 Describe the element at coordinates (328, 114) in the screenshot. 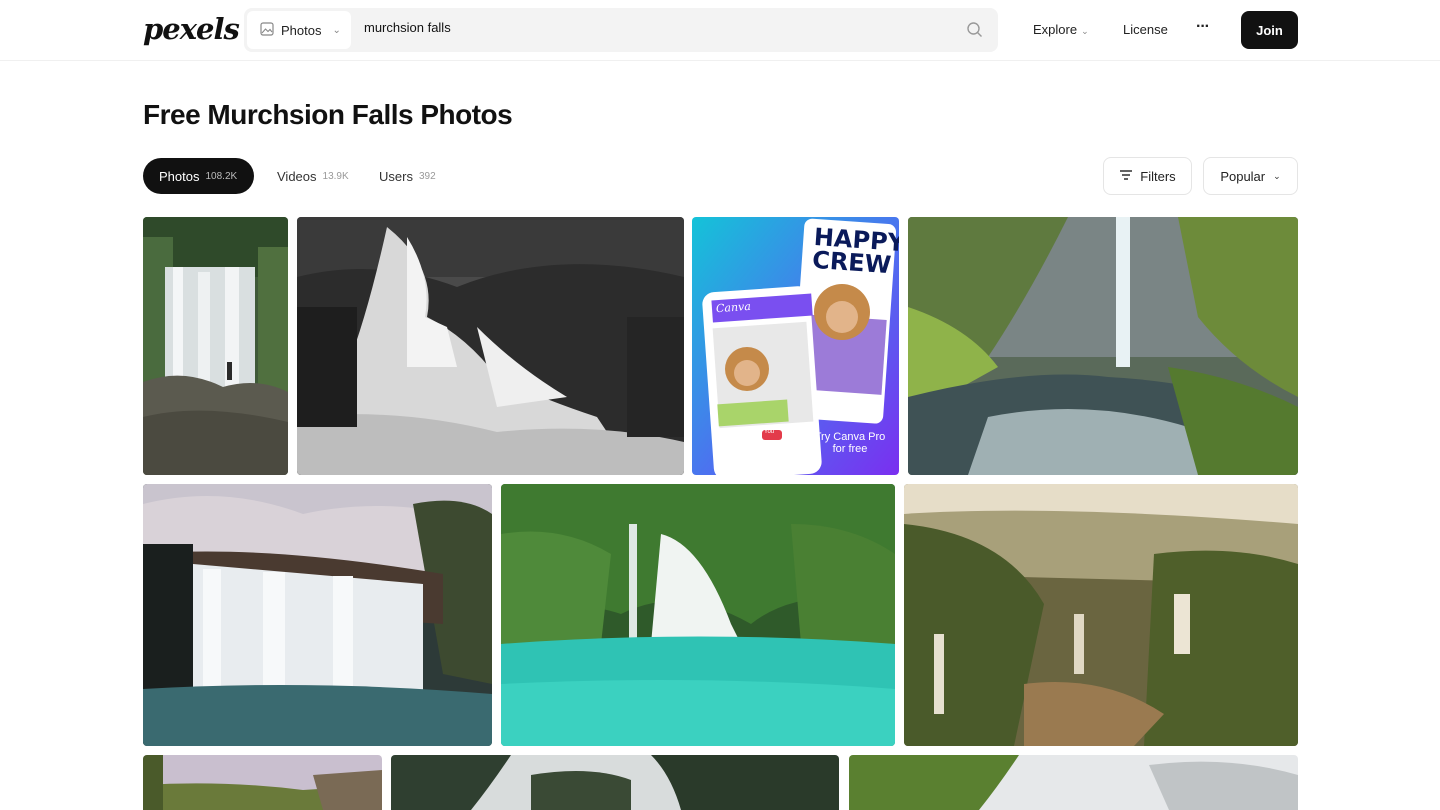

I see `page-title: Free Murchsion Falls Photos` at that location.